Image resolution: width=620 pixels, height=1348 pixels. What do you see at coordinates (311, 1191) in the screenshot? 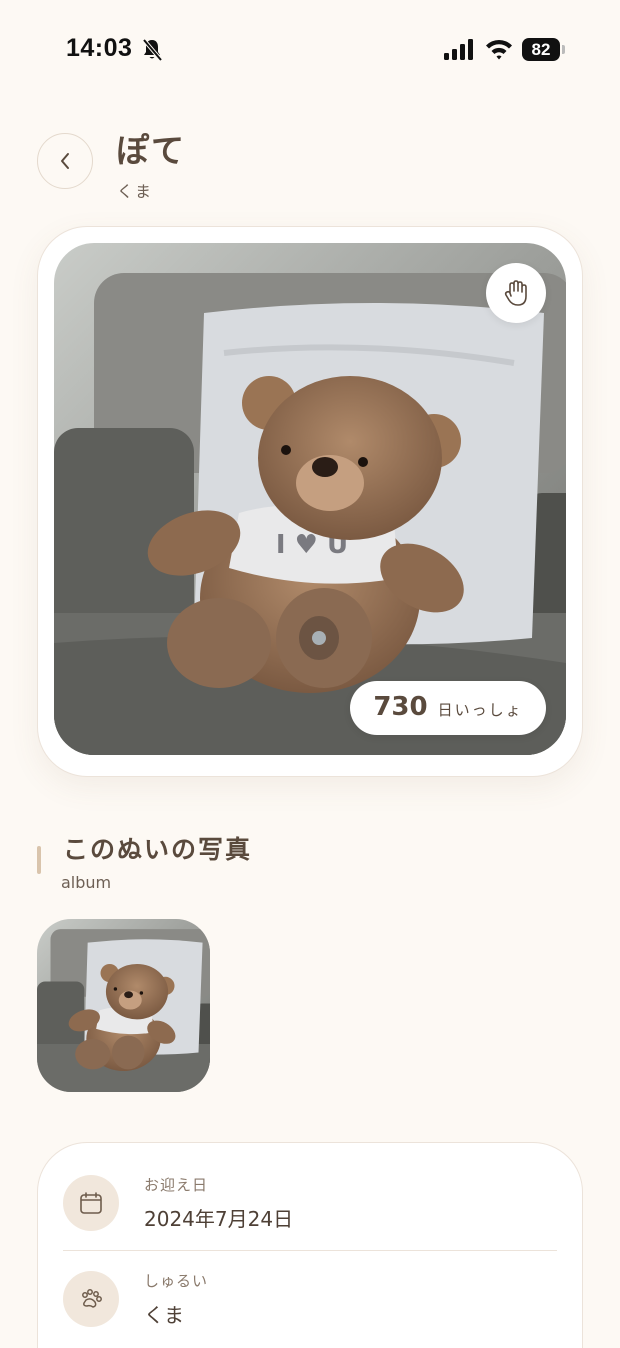
I see `info-row-adoption-date: お迎え日 2024年7月24日` at bounding box center [311, 1191].